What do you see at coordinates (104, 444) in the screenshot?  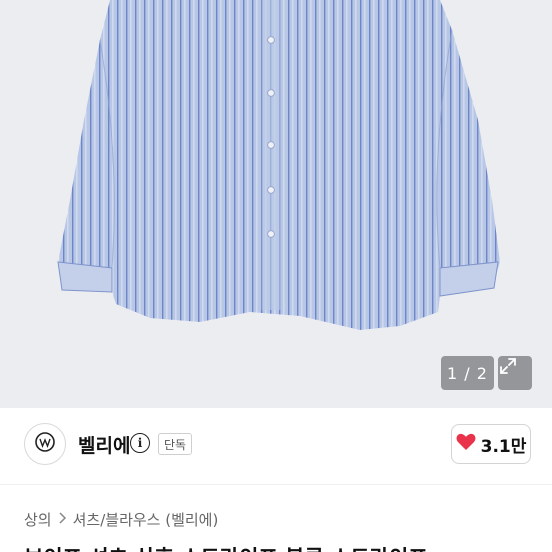 I see `seller-name: 벨리에` at bounding box center [104, 444].